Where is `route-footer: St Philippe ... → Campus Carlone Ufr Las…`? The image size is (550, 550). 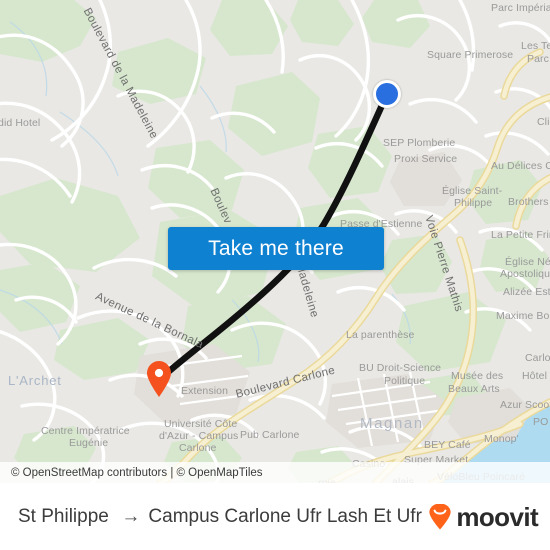
route-footer: St Philippe ... → Campus Carlone Ufr Las… is located at coordinates (275, 516).